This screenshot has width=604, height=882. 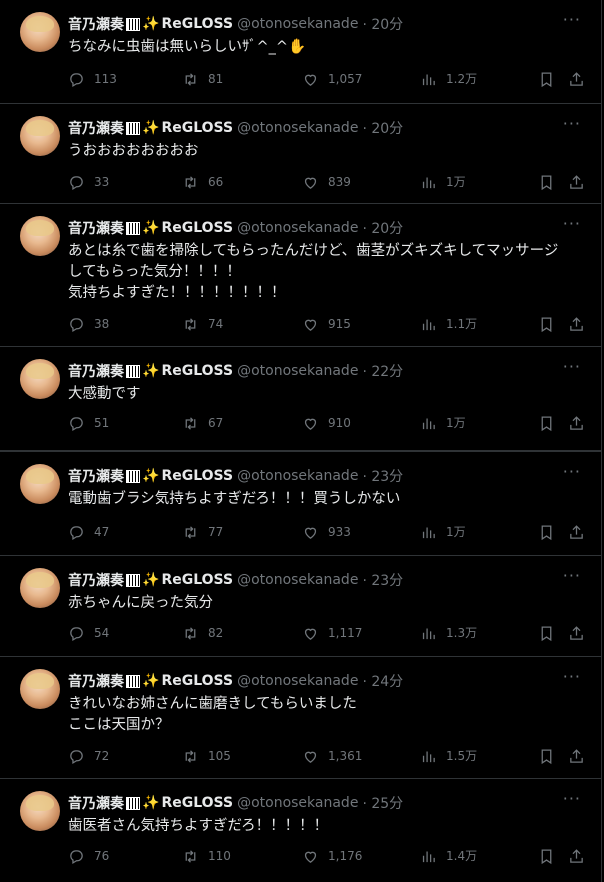 I want to click on reply-button: 51, so click(x=88, y=423).